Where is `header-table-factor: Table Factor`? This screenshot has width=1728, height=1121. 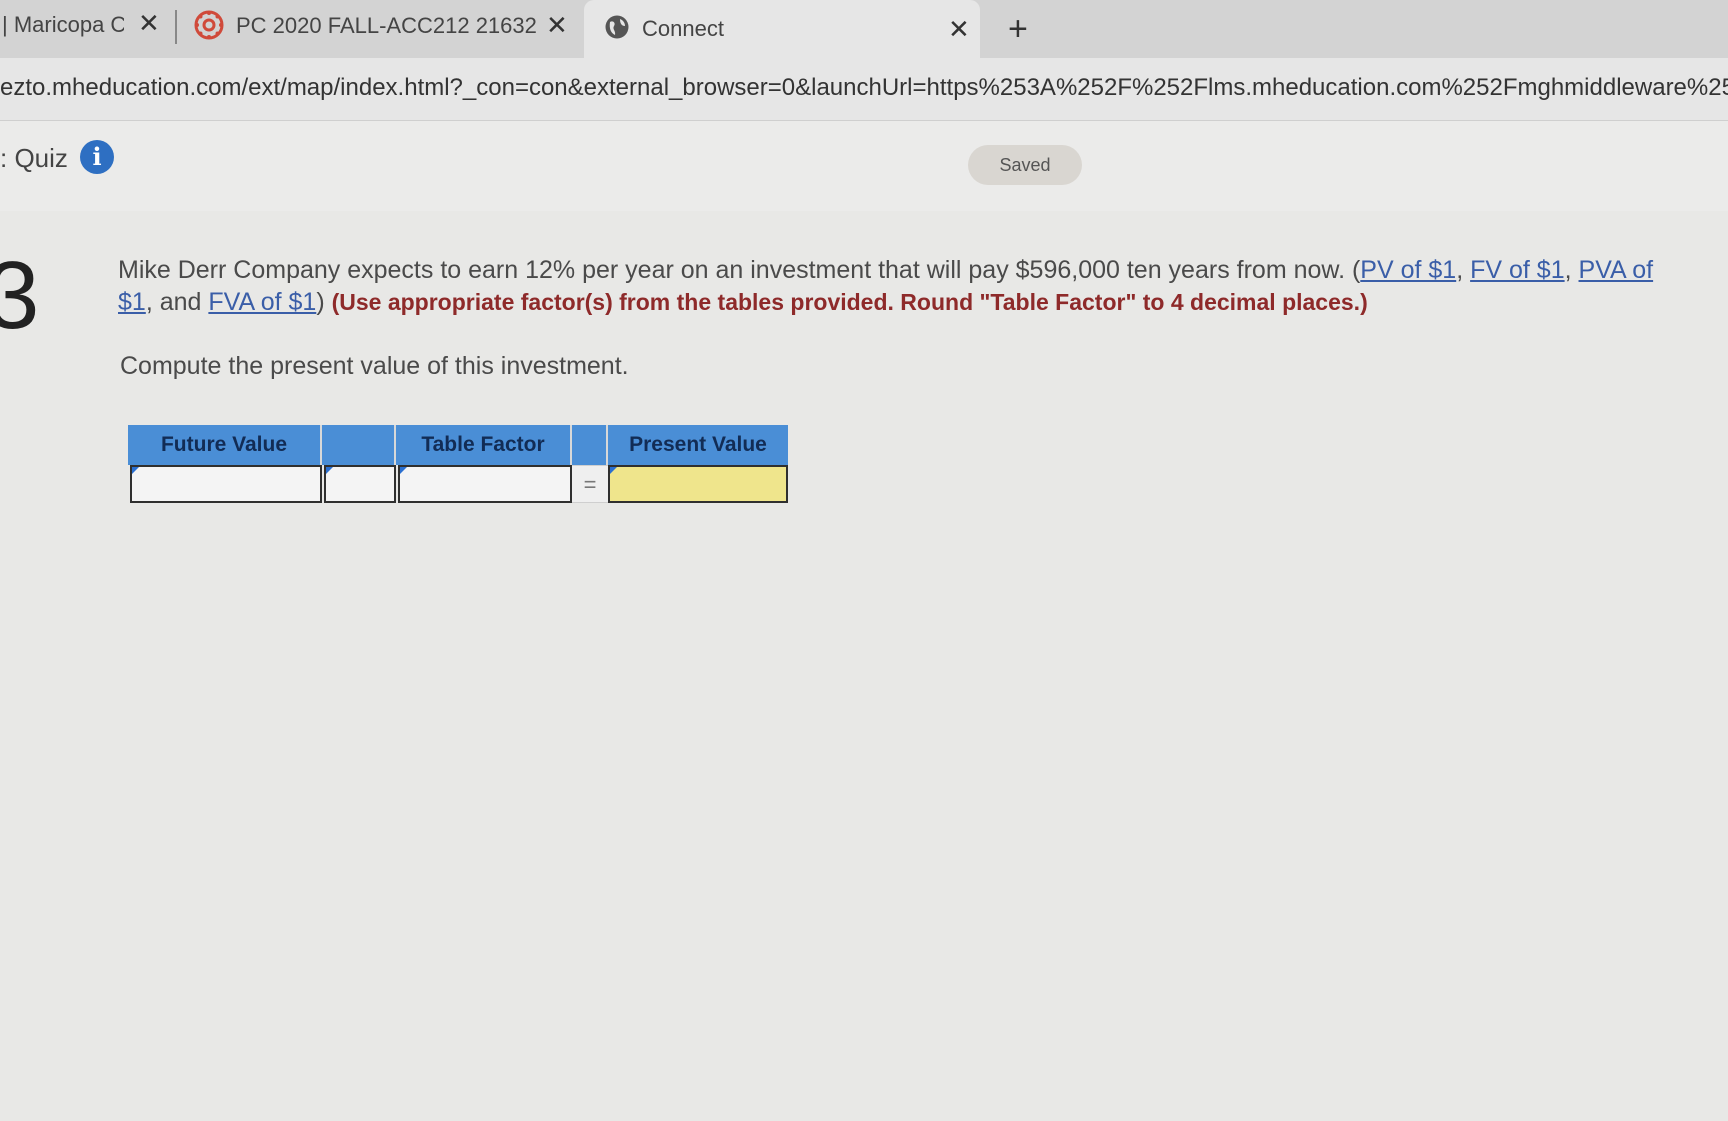
header-table-factor: Table Factor is located at coordinates (484, 445).